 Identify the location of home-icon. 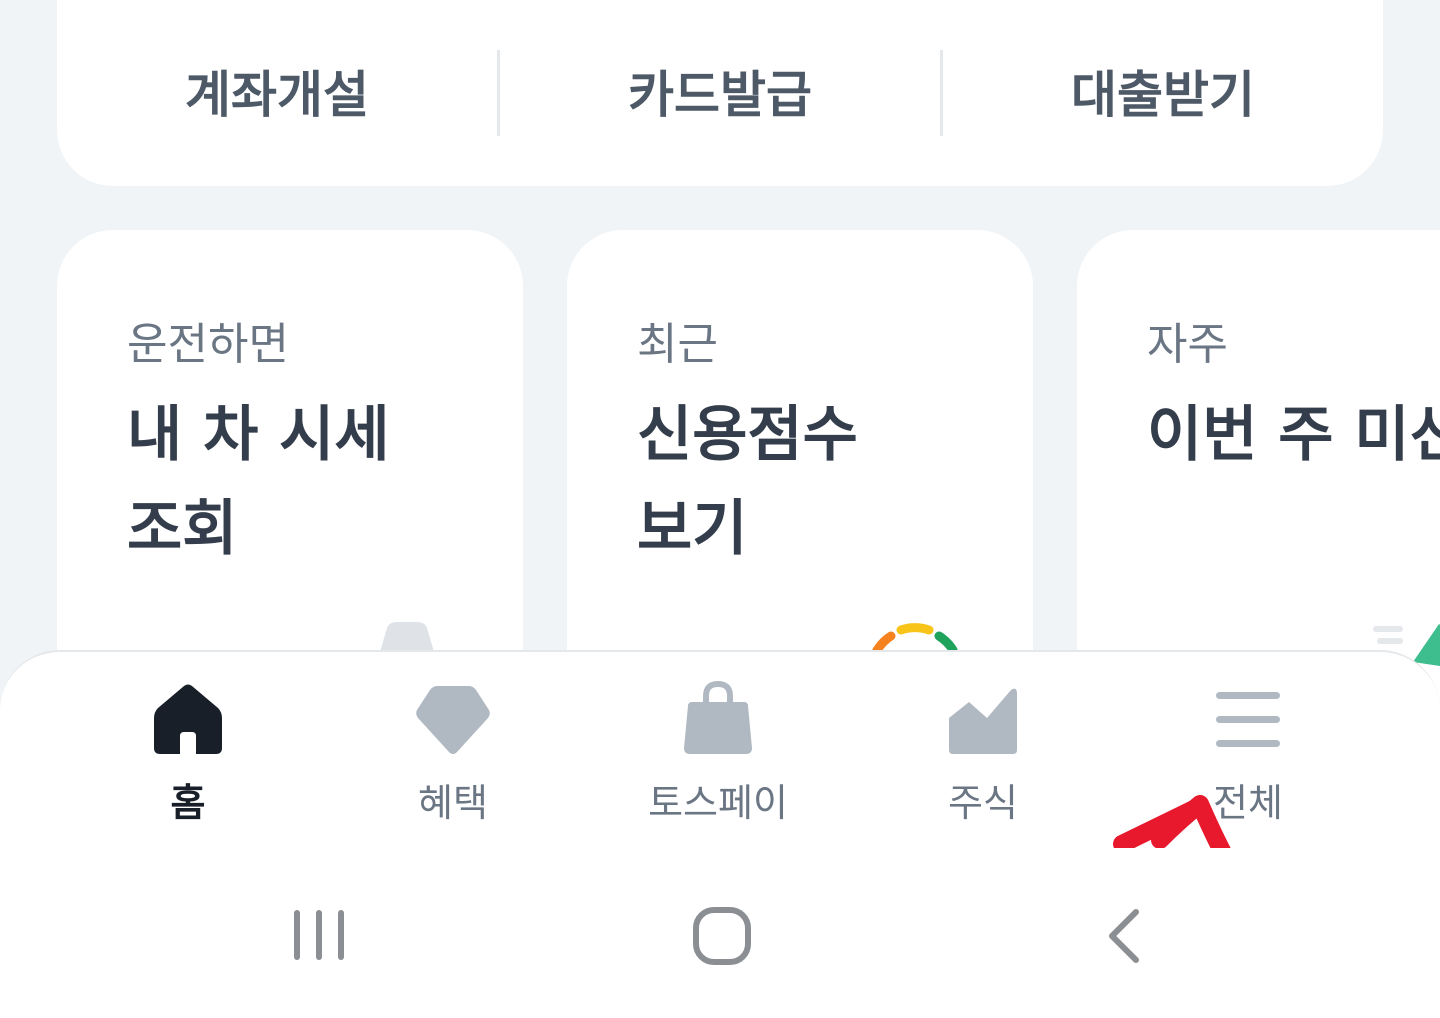
(188, 719).